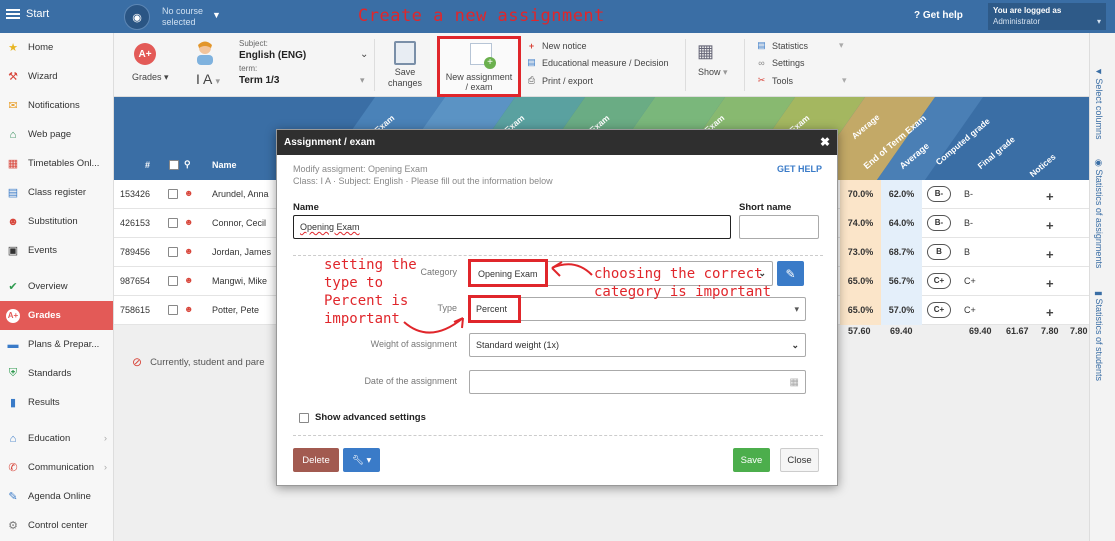 The height and width of the screenshot is (541, 1115). What do you see at coordinates (174, 165) in the screenshot?
I see `select-all-checkbox` at bounding box center [174, 165].